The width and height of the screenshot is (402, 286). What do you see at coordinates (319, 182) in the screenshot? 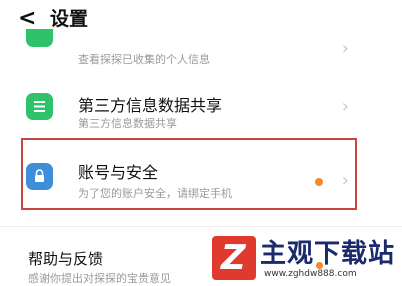
I see `notification-dot` at bounding box center [319, 182].